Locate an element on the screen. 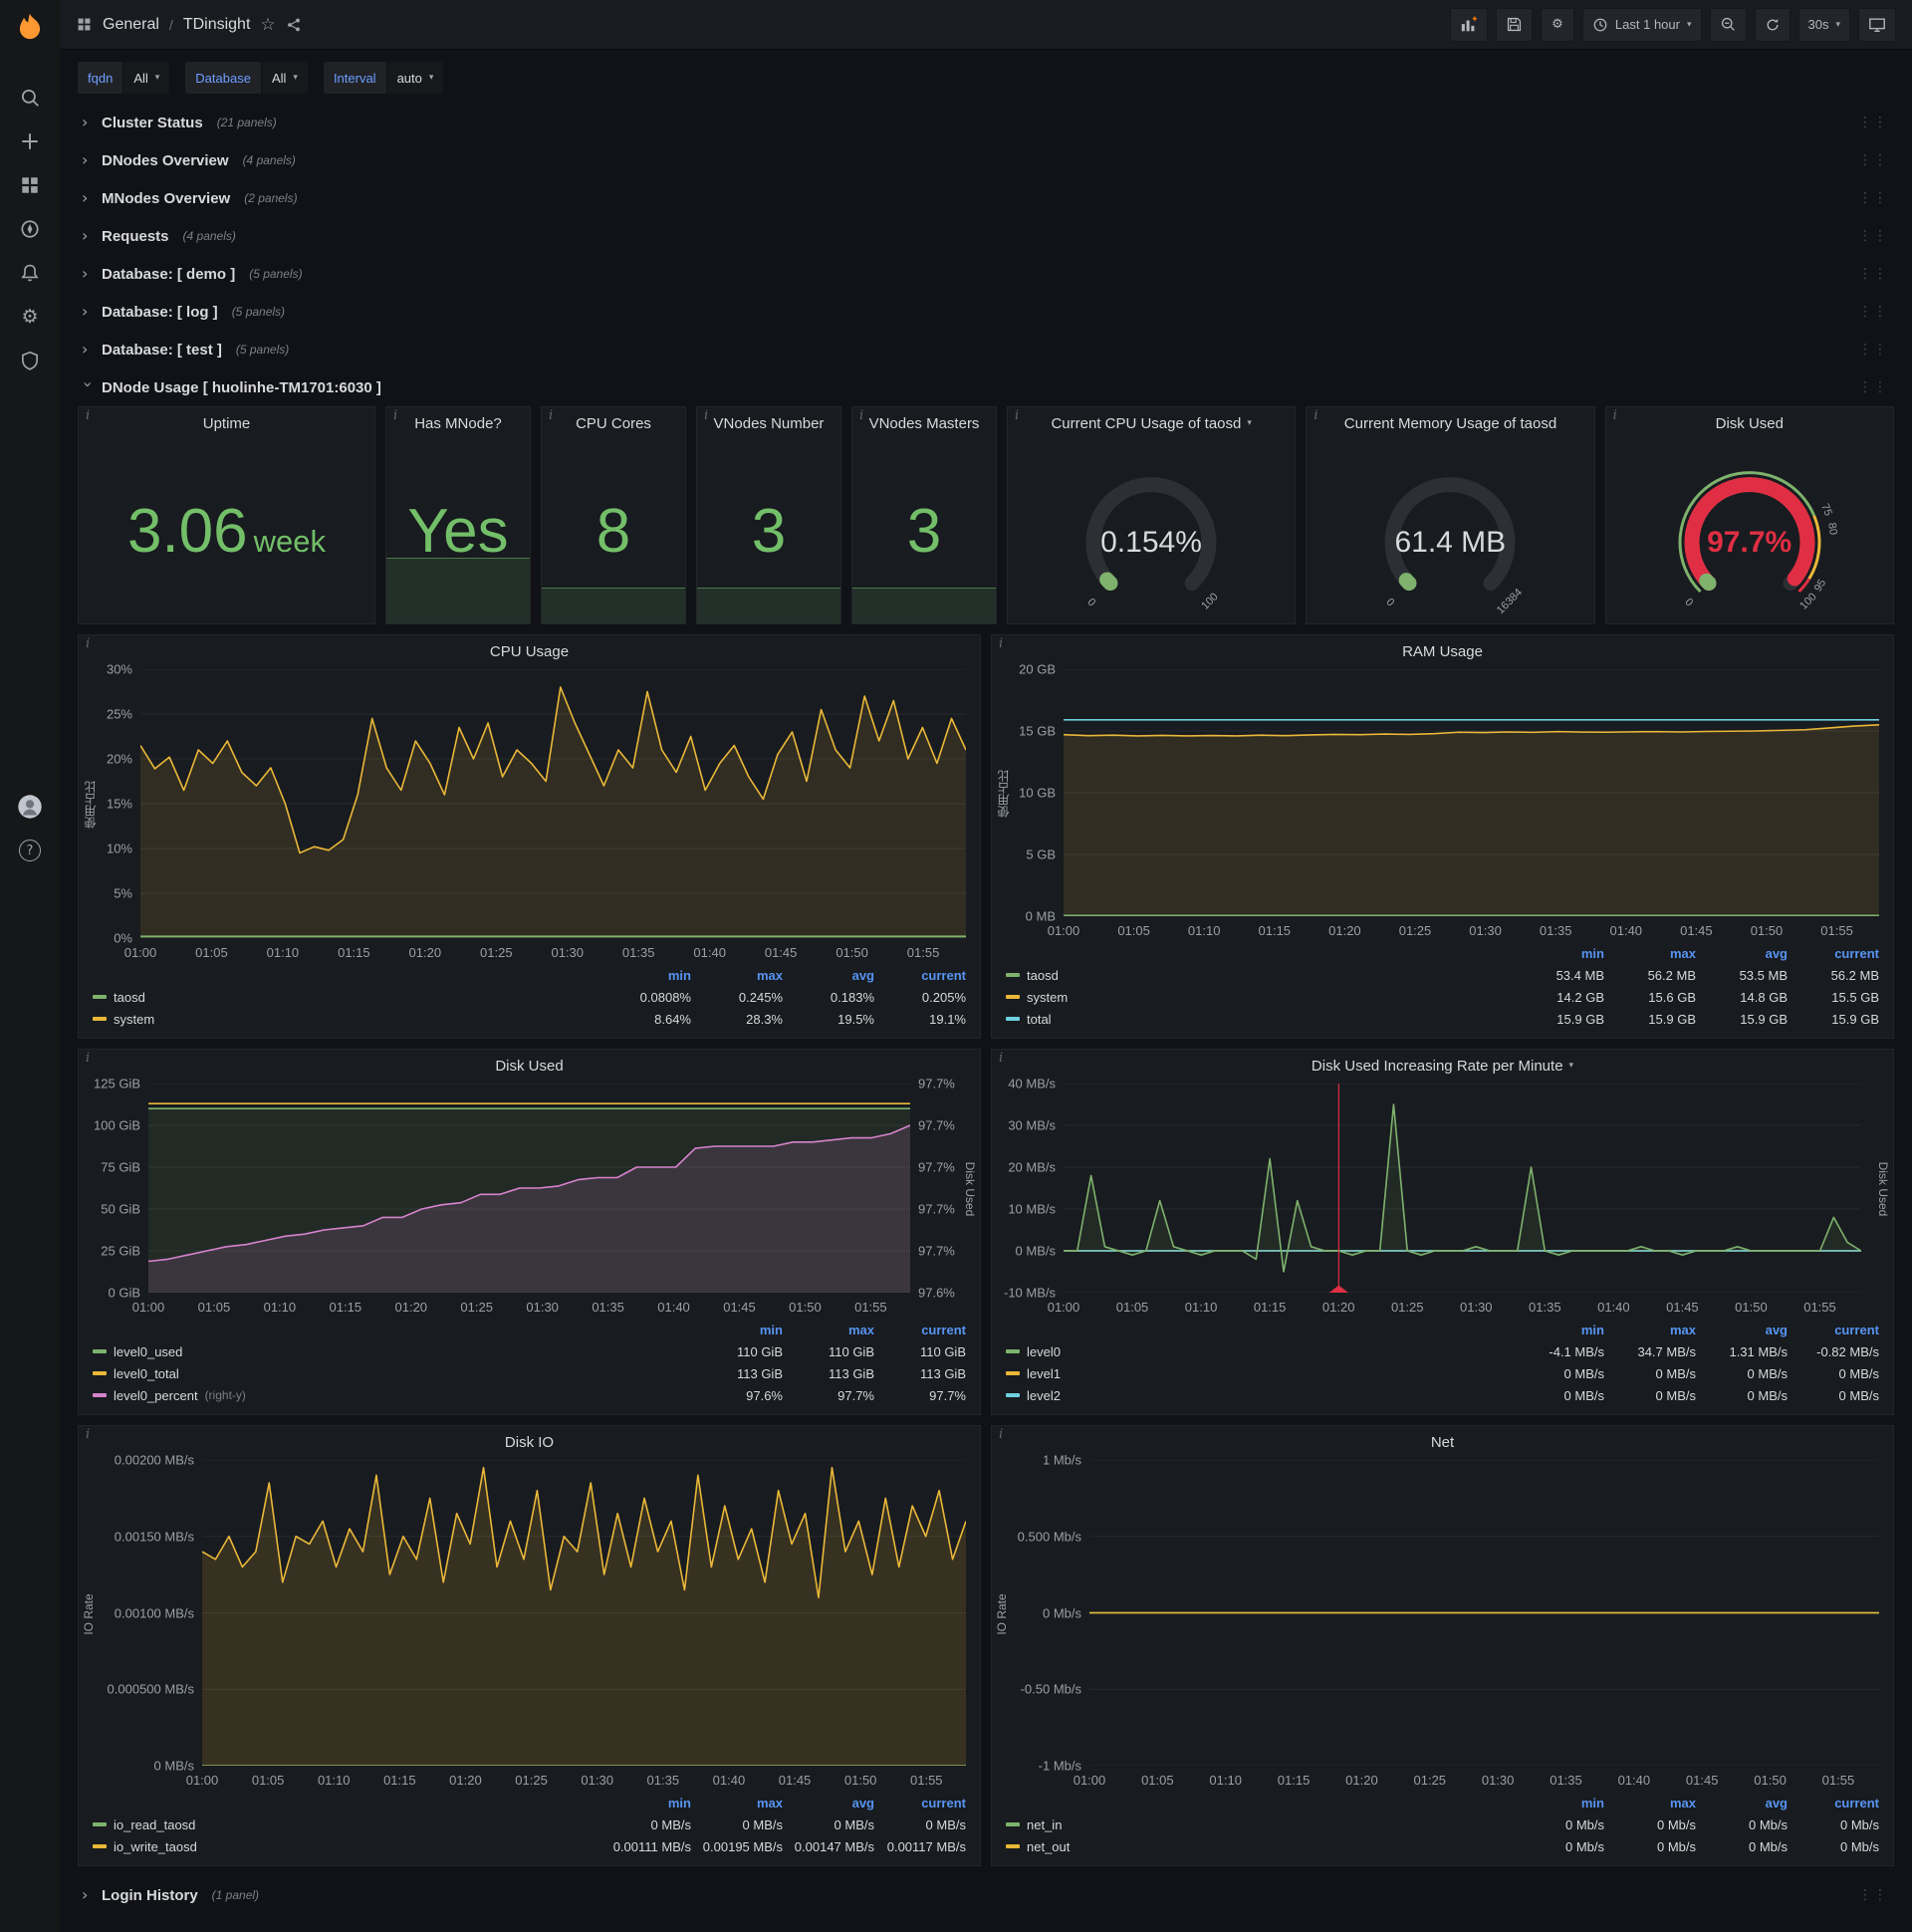 The height and width of the screenshot is (1932, 1912). variable-database: Database All ▾ is located at coordinates (246, 78).